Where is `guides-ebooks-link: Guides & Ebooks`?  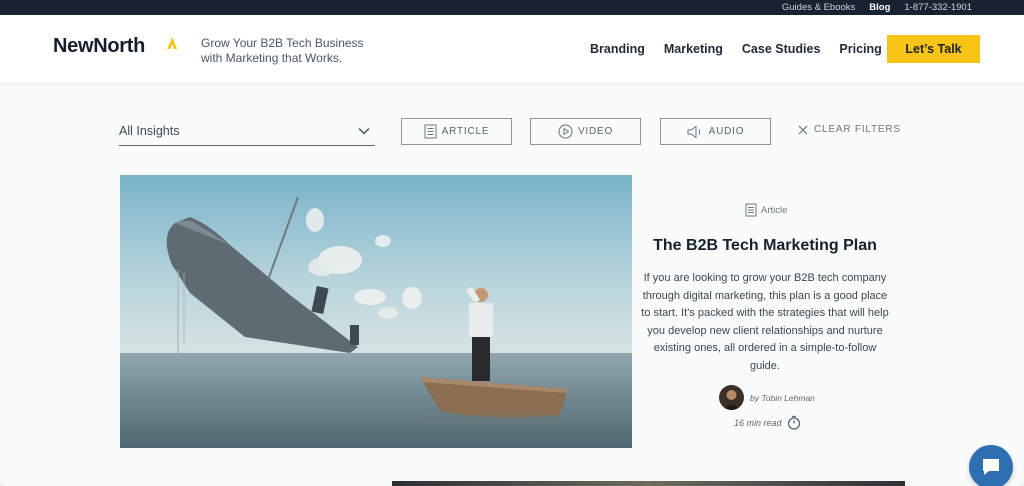 guides-ebooks-link: Guides & Ebooks is located at coordinates (818, 7).